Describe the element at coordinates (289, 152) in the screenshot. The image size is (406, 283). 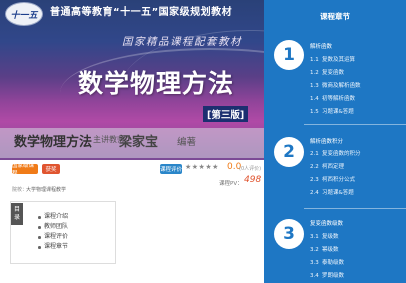
I see `chapter-2-number-icon: 2` at that location.